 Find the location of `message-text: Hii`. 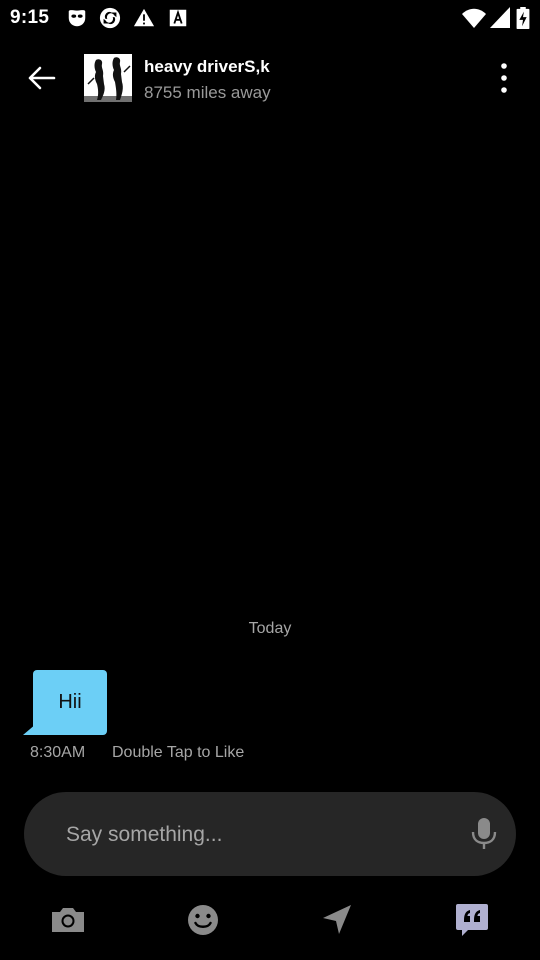

message-text: Hii is located at coordinates (70, 702).